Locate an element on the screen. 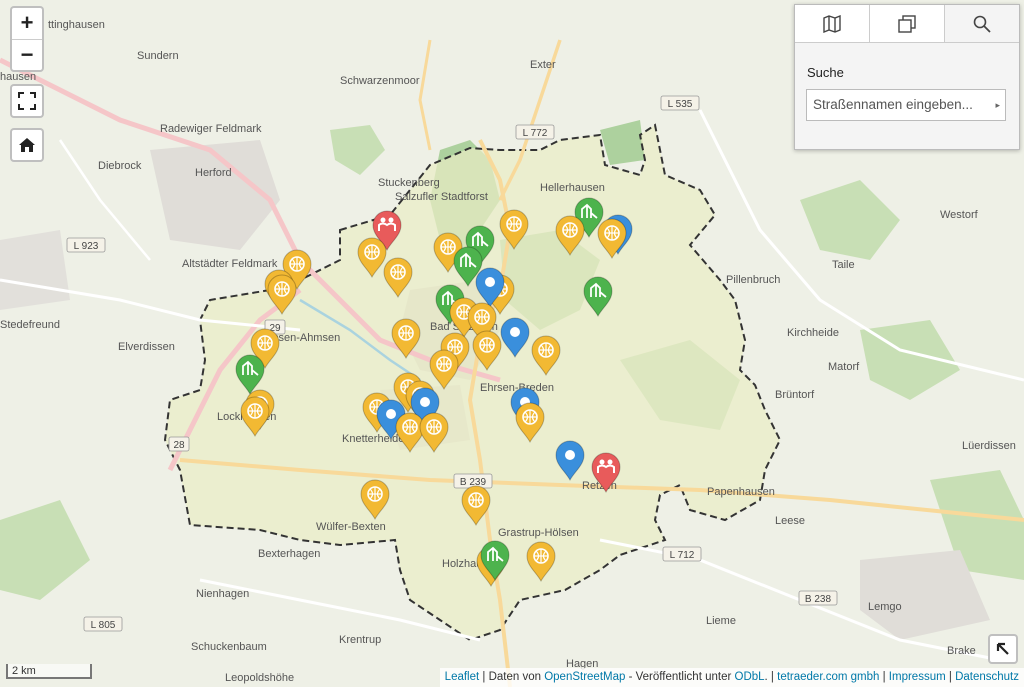 The width and height of the screenshot is (1024, 687). place-label: Matorf is located at coordinates (844, 367).